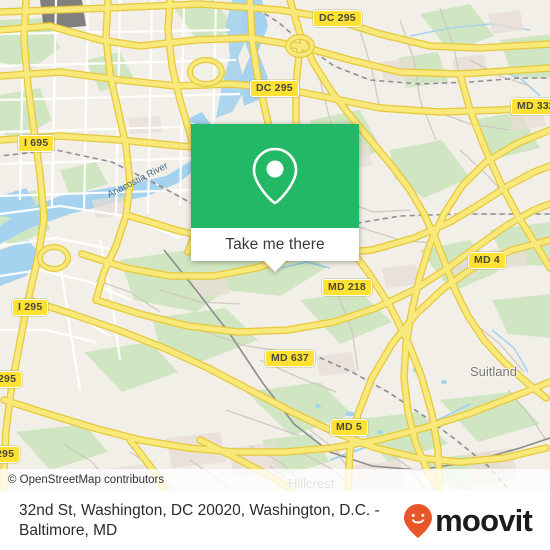 This screenshot has width=550, height=550. I want to click on route-shield: MD 332, so click(530, 106).